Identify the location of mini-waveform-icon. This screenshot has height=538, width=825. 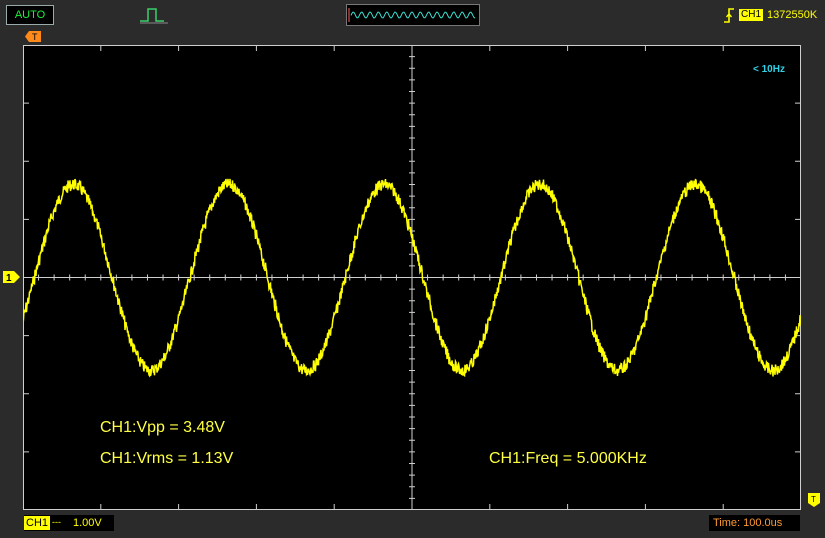
(413, 15).